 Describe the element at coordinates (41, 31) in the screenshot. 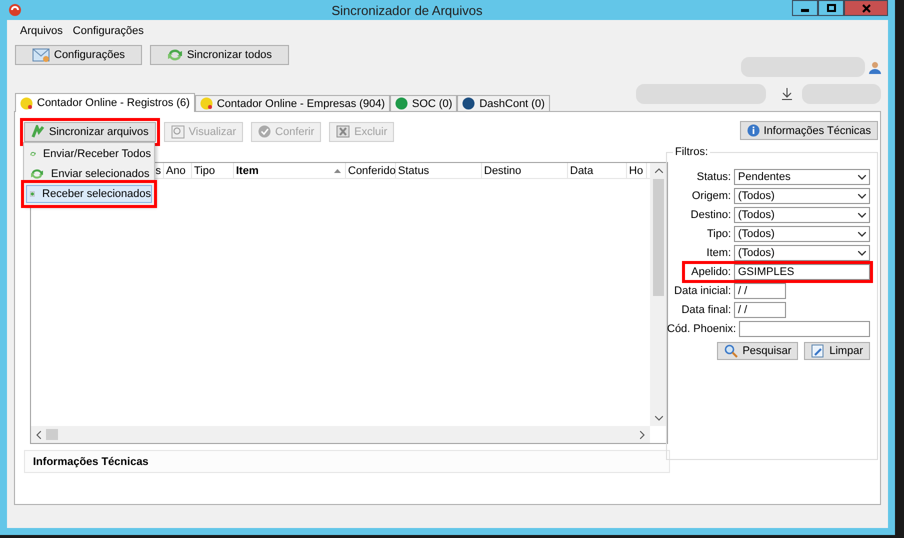

I see `menu-item: Arquivos` at that location.